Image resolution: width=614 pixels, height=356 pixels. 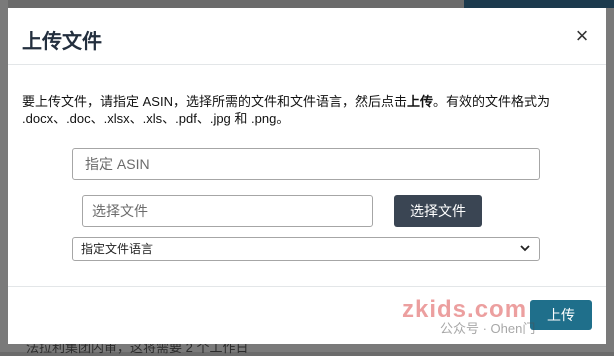 What do you see at coordinates (419, 101) in the screenshot?
I see `upload-keyword: 上传` at bounding box center [419, 101].